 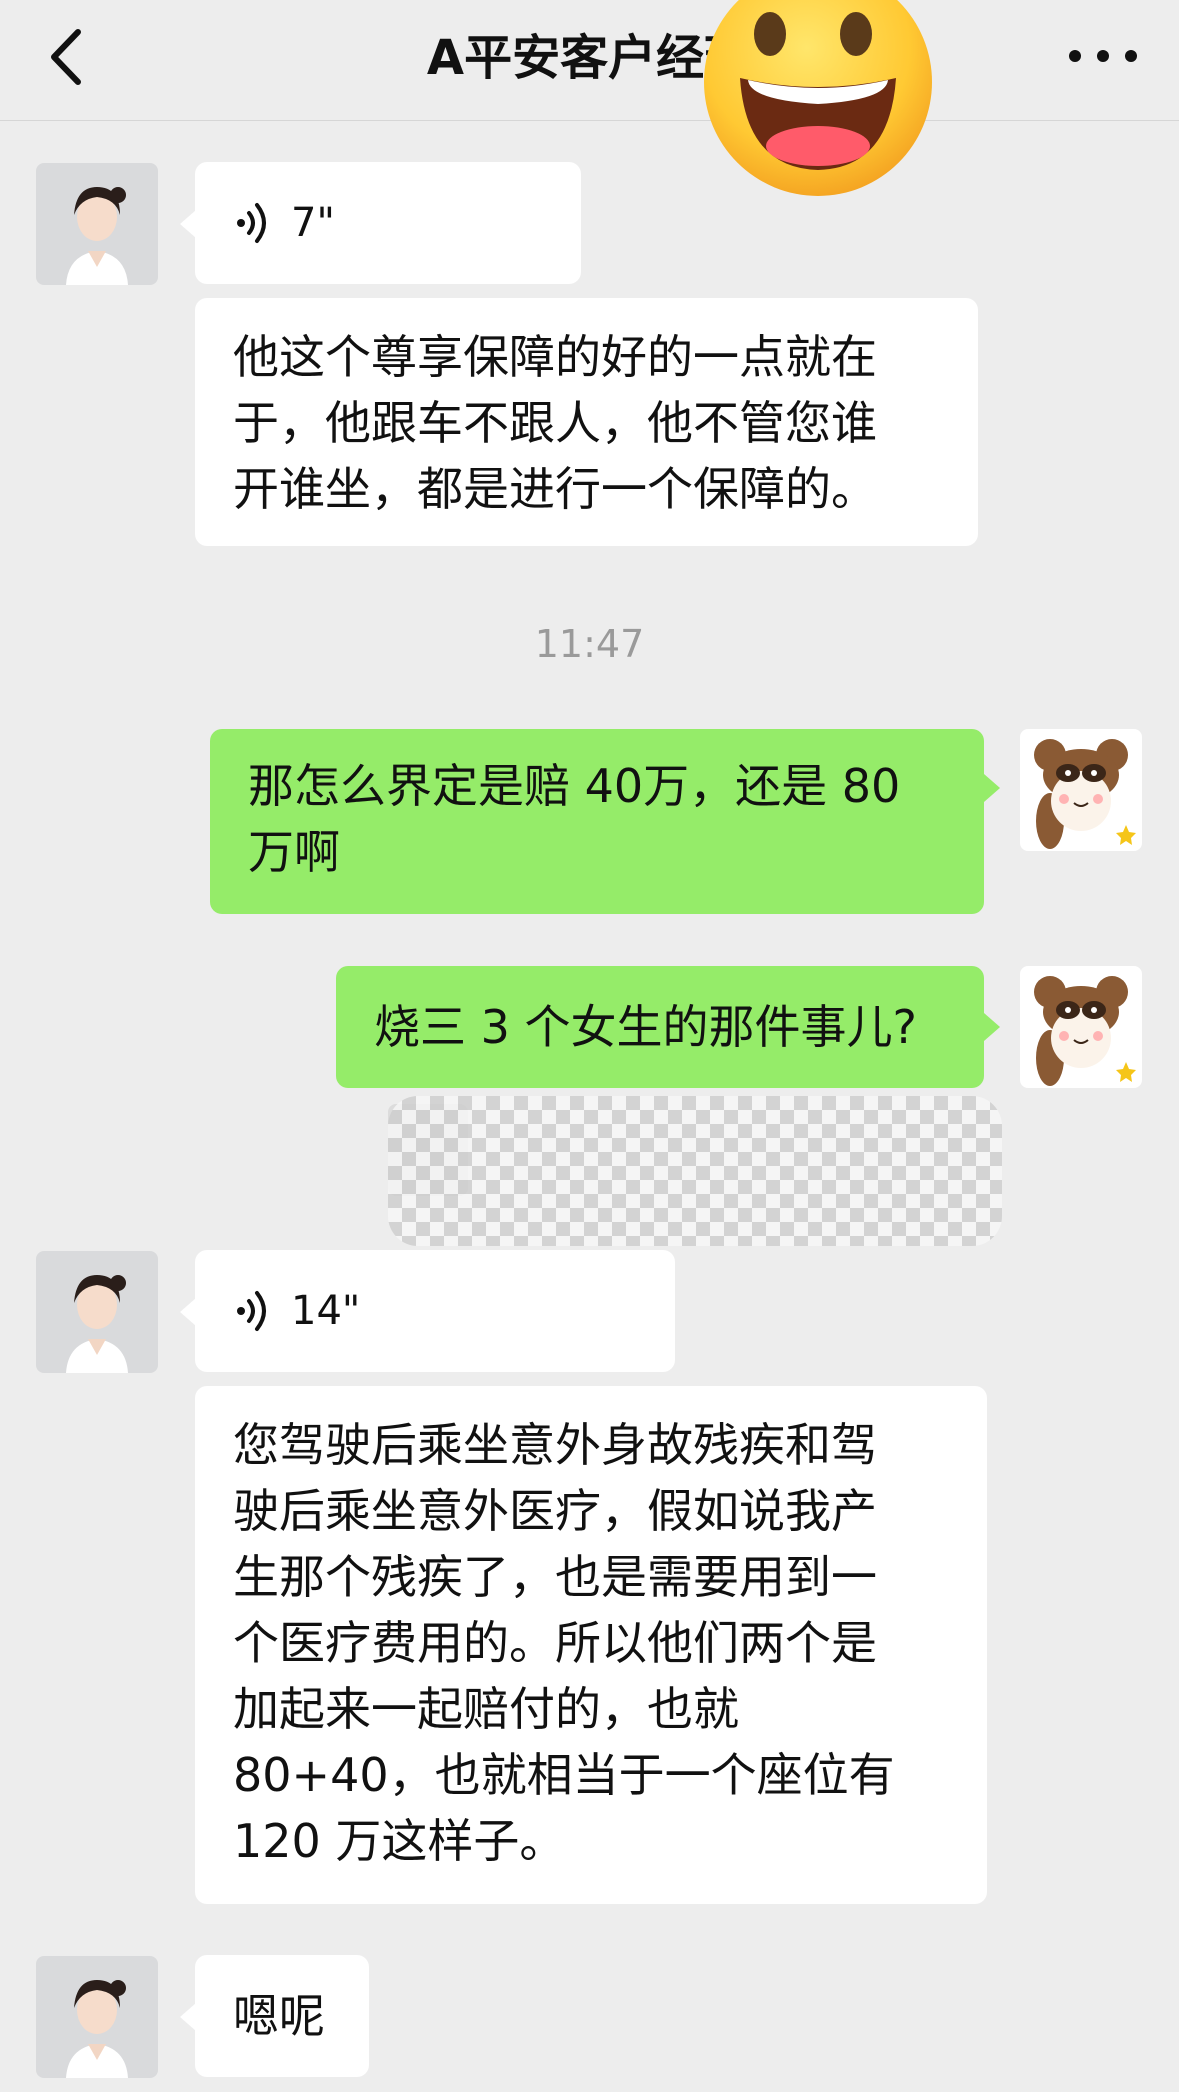 I want to click on mosaic-redaction, so click(x=695, y=1171).